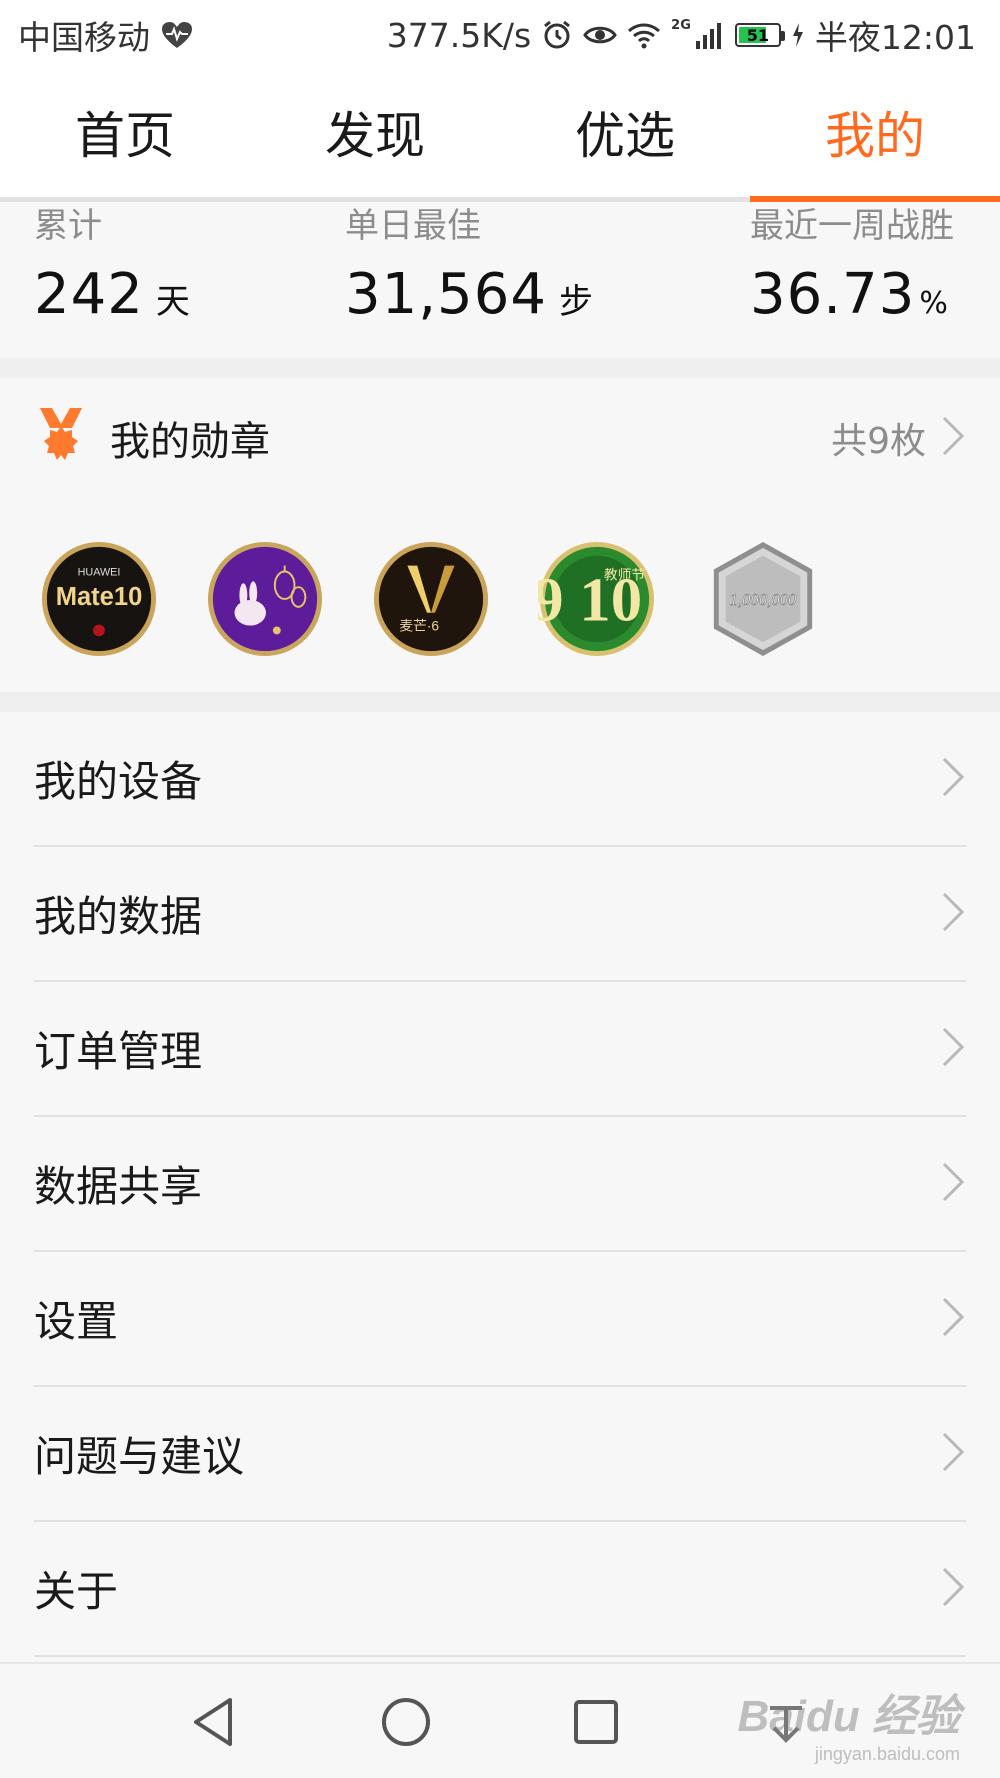 This screenshot has height=1778, width=1000. What do you see at coordinates (681, 25) in the screenshot?
I see `network-type-label: 2G` at bounding box center [681, 25].